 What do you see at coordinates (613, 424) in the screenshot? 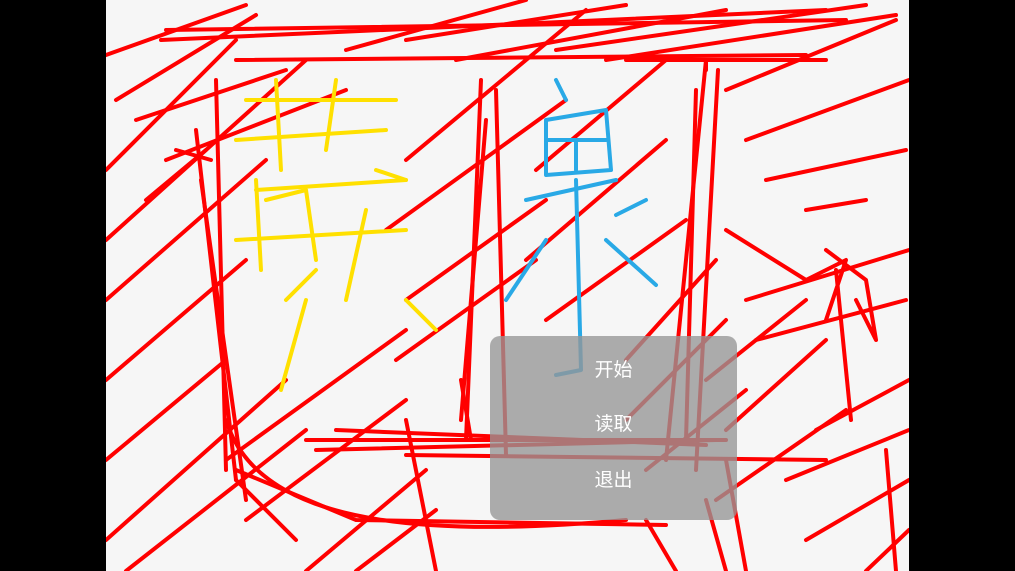
I see `load-button: 读取` at bounding box center [613, 424].